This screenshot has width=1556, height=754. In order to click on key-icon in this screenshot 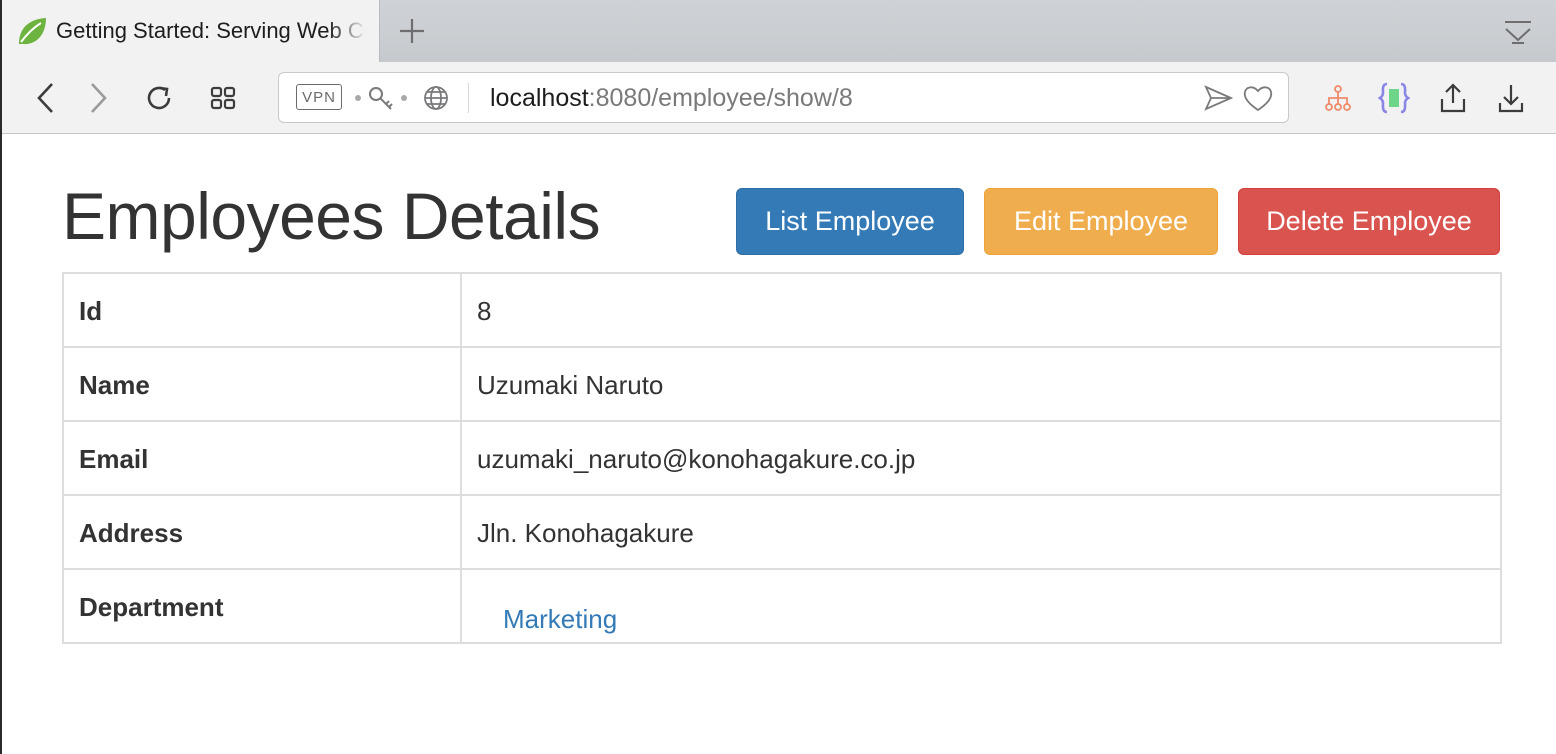, I will do `click(381, 98)`.